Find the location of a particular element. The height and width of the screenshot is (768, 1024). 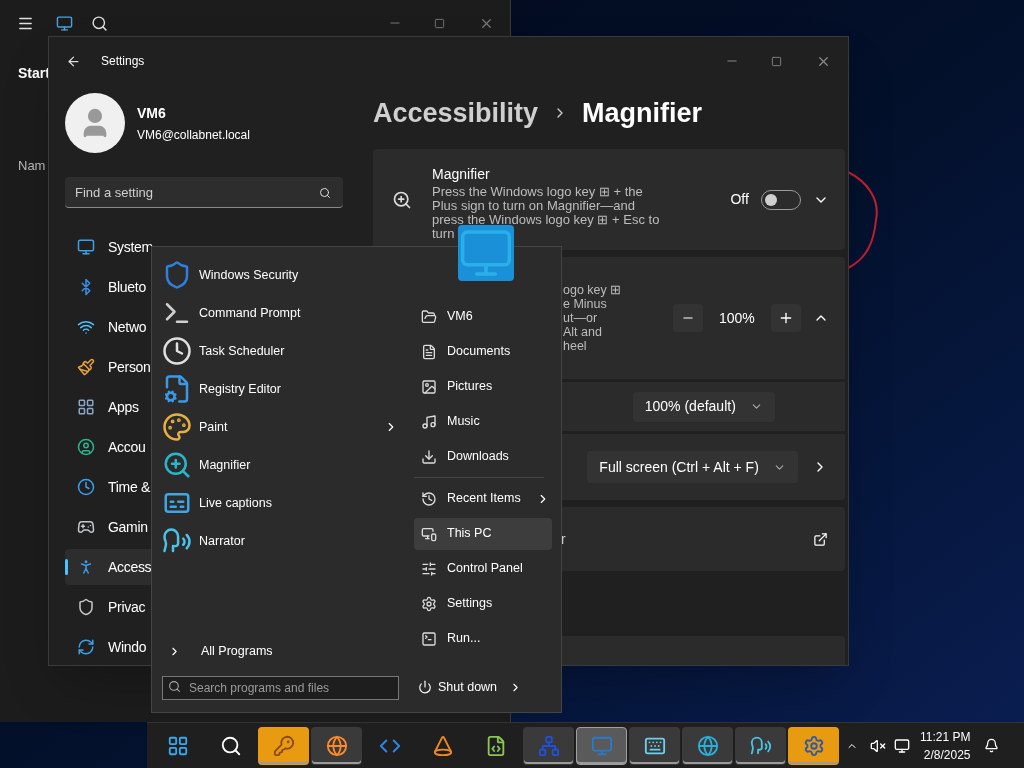

setting-description: ut—or is located at coordinates (581, 318).